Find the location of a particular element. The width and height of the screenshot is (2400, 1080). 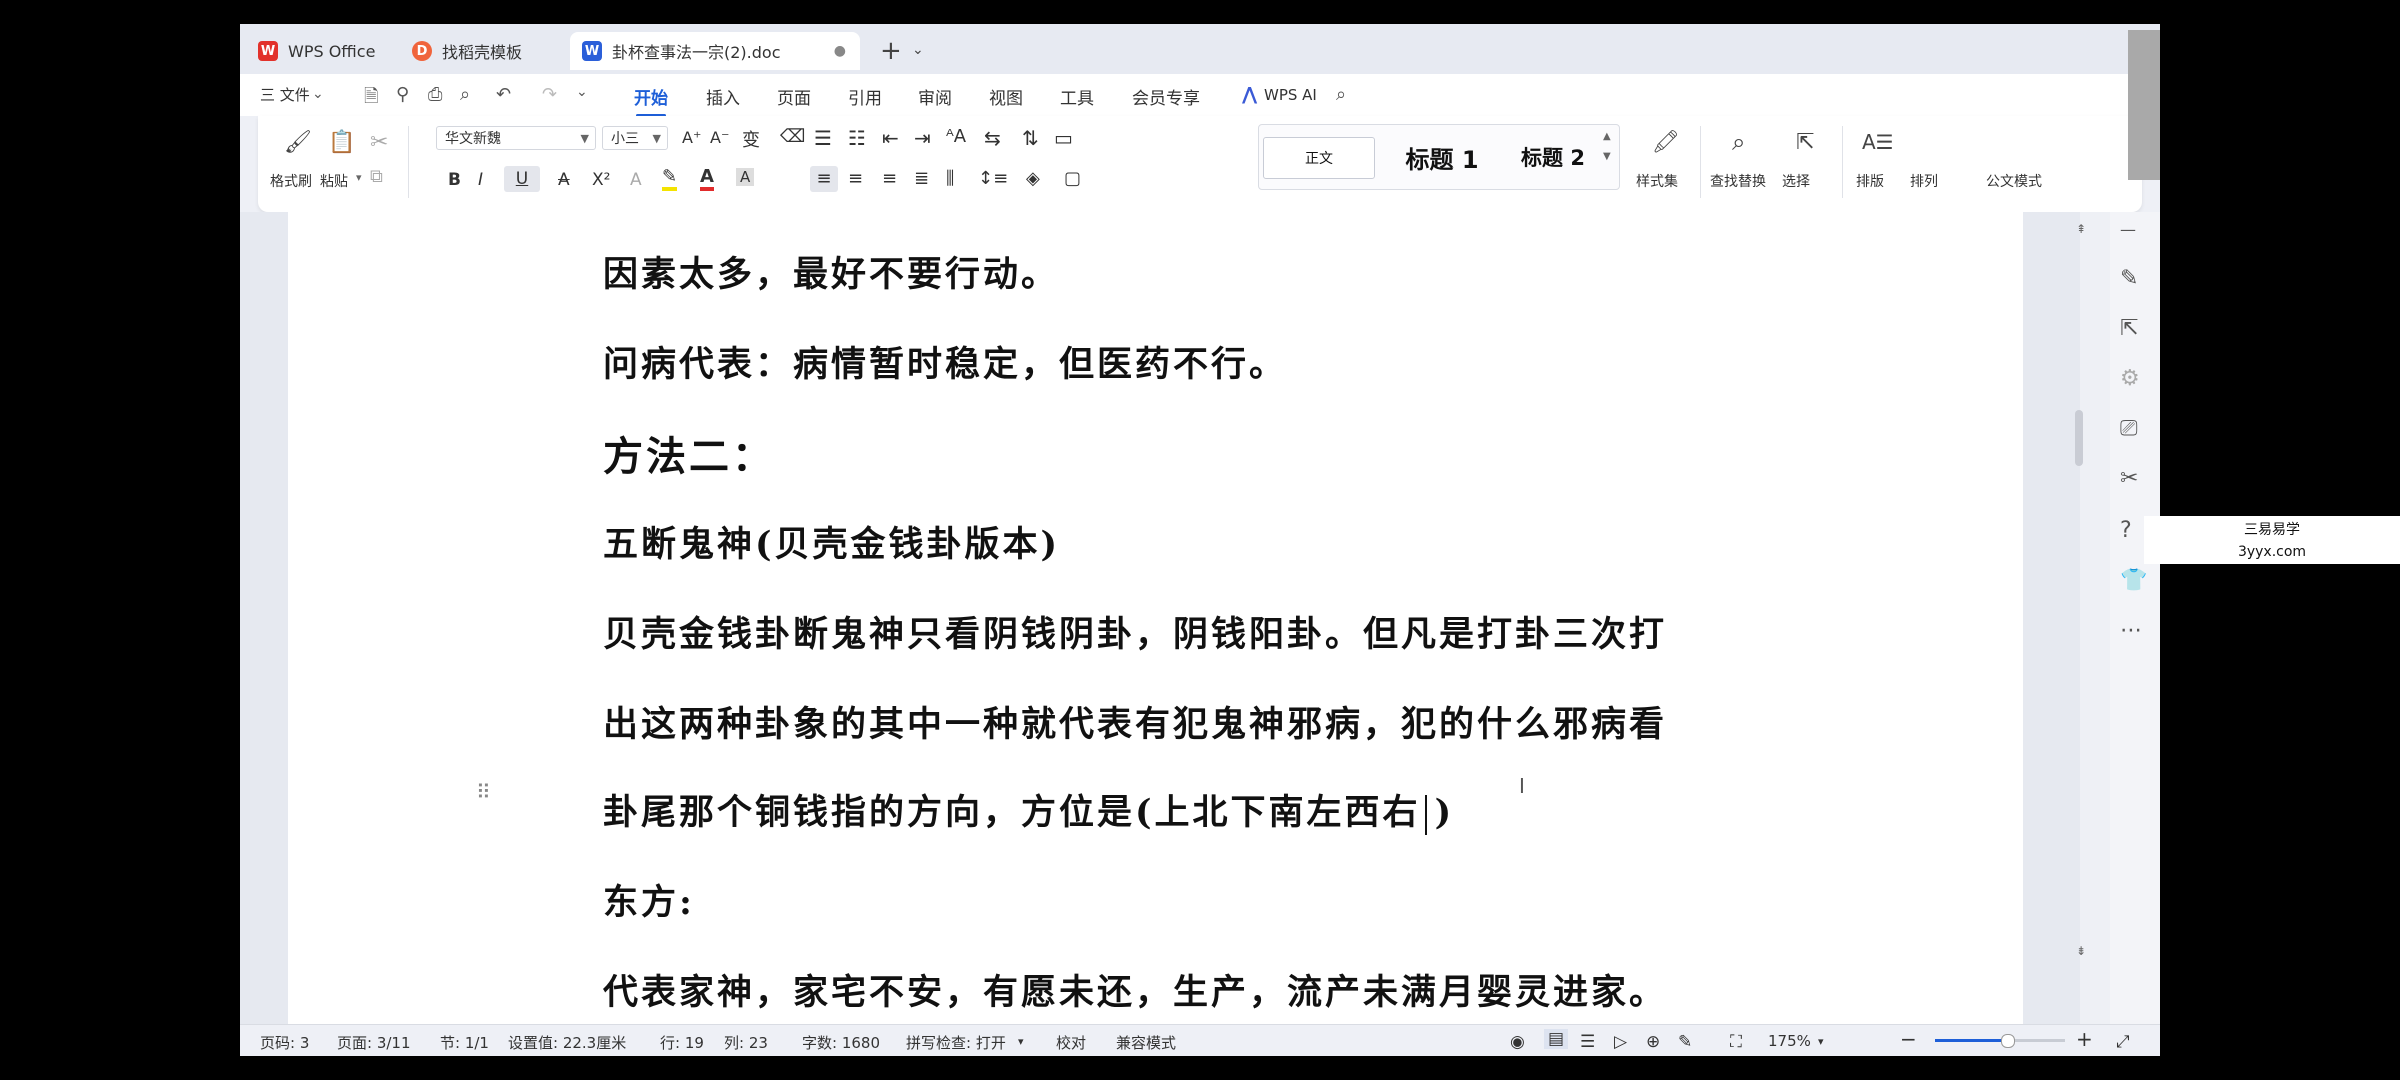

page-nav-icon: ⇟ is located at coordinates (2081, 951).